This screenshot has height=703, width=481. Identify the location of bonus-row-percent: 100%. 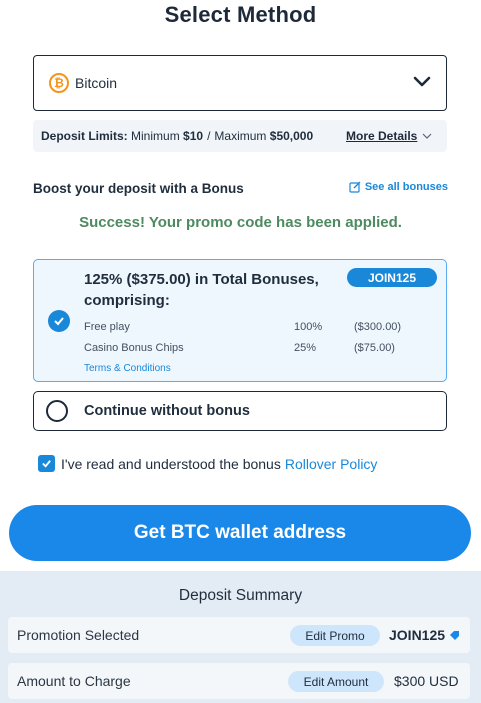
(308, 327).